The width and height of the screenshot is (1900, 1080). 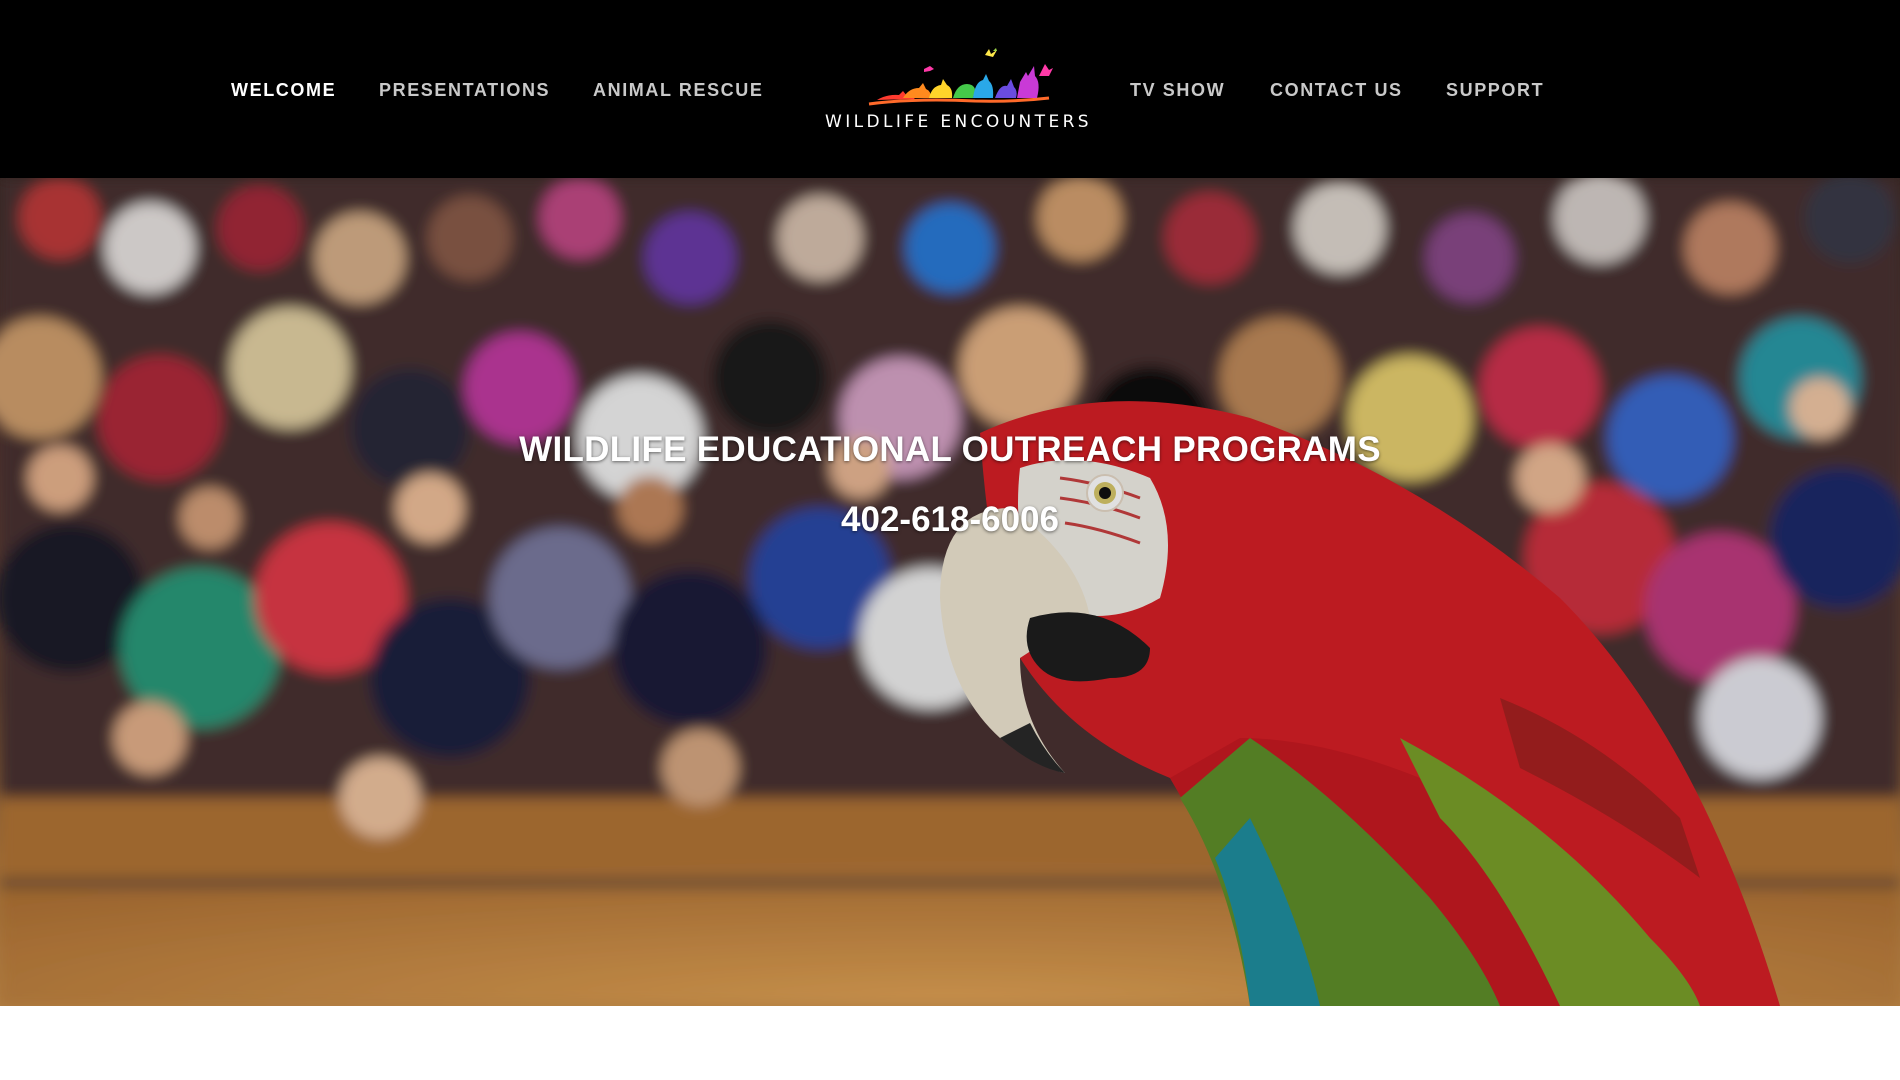 I want to click on nav-welcome: WELCOME, so click(x=283, y=90).